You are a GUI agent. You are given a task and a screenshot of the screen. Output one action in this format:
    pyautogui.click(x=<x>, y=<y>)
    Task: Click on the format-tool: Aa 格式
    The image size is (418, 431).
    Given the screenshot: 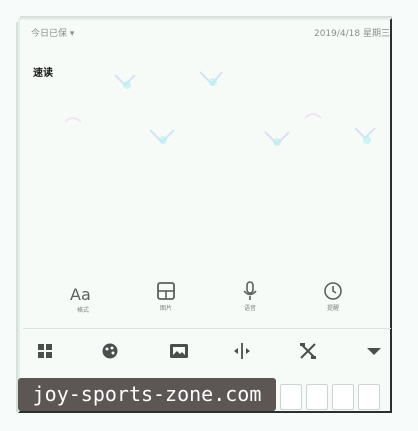 What is the action you would take?
    pyautogui.click(x=83, y=299)
    